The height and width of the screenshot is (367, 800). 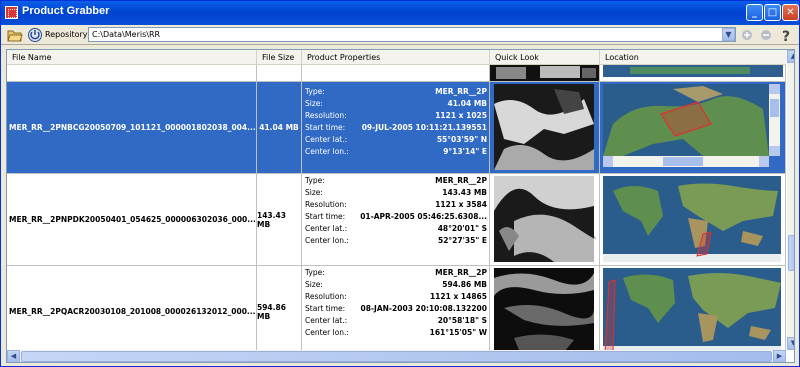 I want to click on column-header-location: Location, so click(x=693, y=57).